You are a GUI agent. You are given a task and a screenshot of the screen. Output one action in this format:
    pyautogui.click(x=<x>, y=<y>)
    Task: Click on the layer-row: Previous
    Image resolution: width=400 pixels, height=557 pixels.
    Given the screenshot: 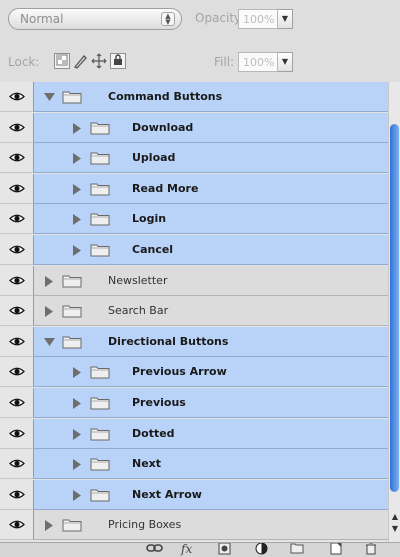 What is the action you would take?
    pyautogui.click(x=194, y=403)
    